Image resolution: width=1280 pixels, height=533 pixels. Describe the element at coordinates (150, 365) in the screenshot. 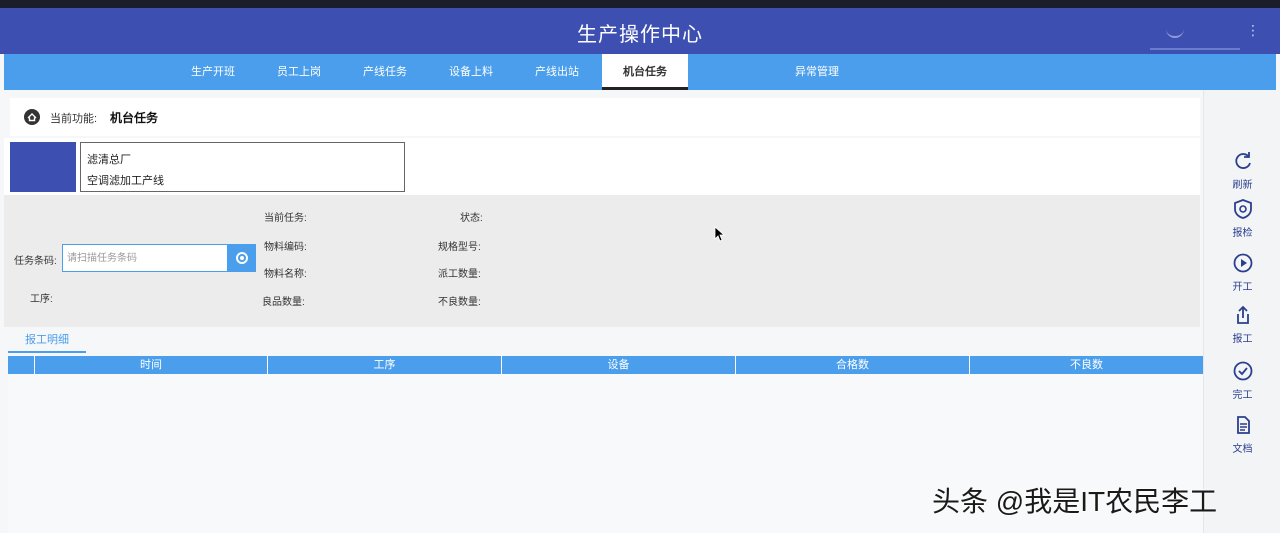

I see `header-cell-time: 时间` at that location.